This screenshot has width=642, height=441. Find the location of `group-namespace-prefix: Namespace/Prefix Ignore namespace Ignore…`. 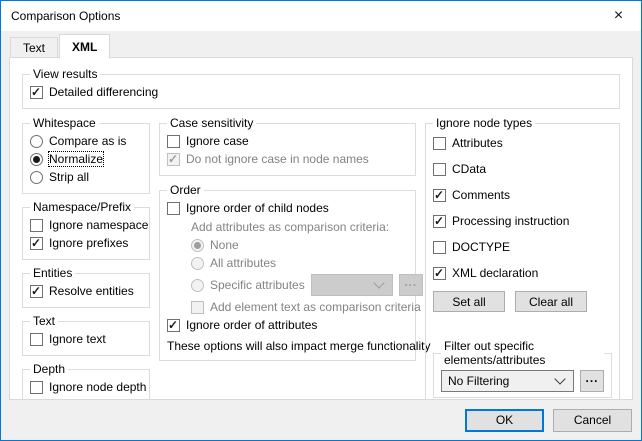

group-namespace-prefix: Namespace/Prefix Ignore namespace Ignore… is located at coordinates (86, 230).